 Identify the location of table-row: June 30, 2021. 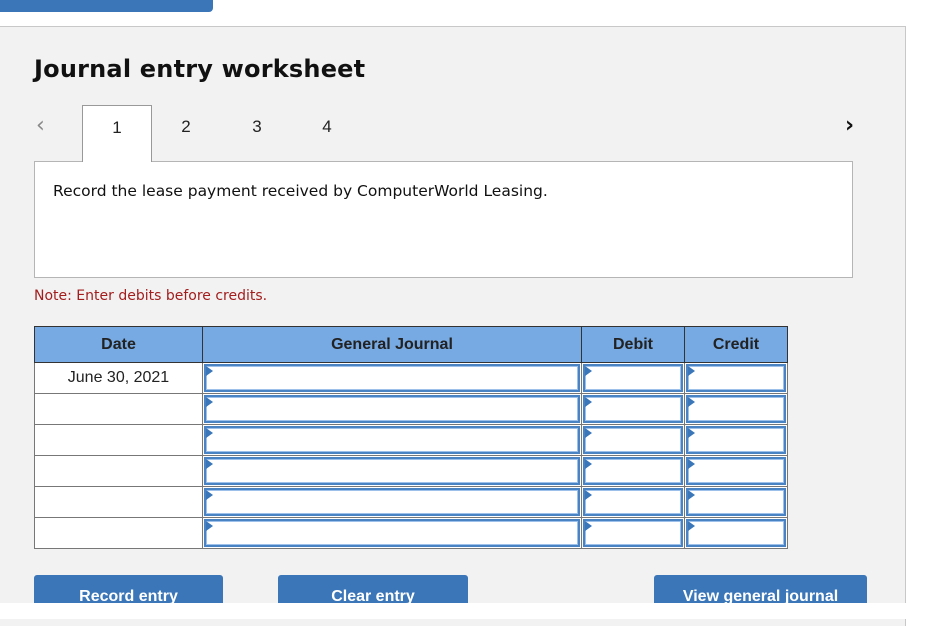
(411, 378).